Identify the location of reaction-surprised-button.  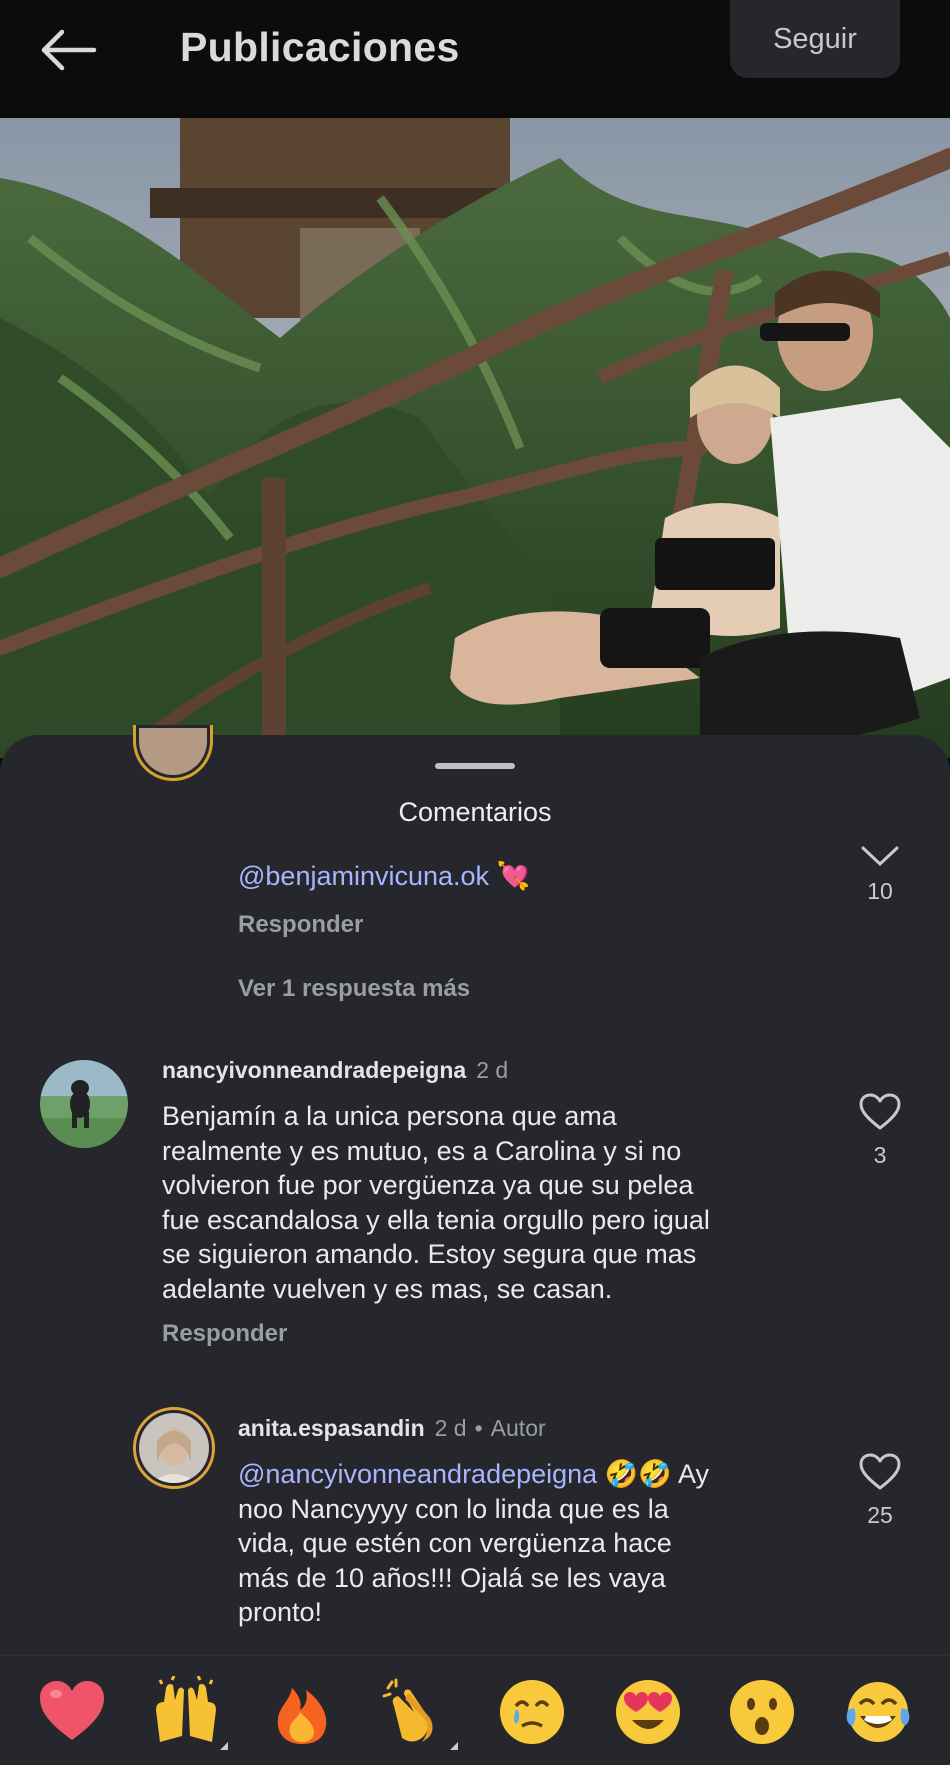
(762, 1712).